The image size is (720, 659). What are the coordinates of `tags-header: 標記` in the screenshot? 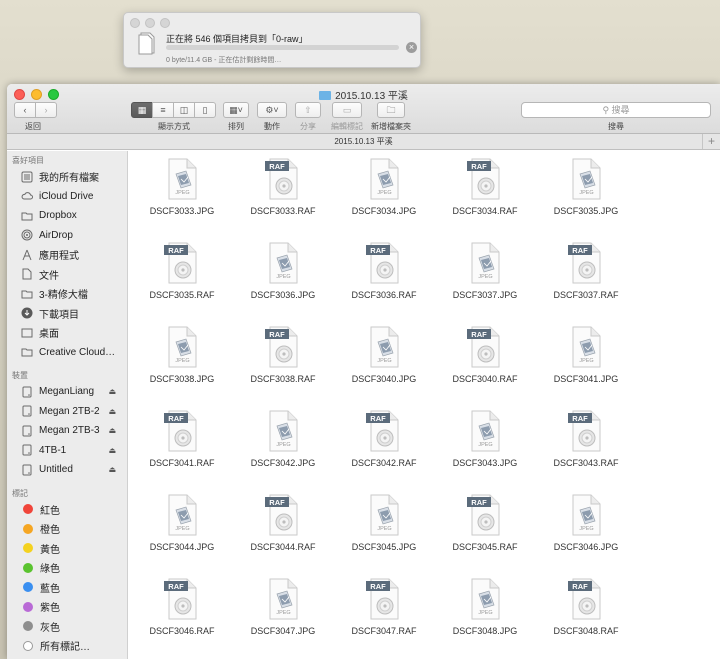 It's located at (20, 493).